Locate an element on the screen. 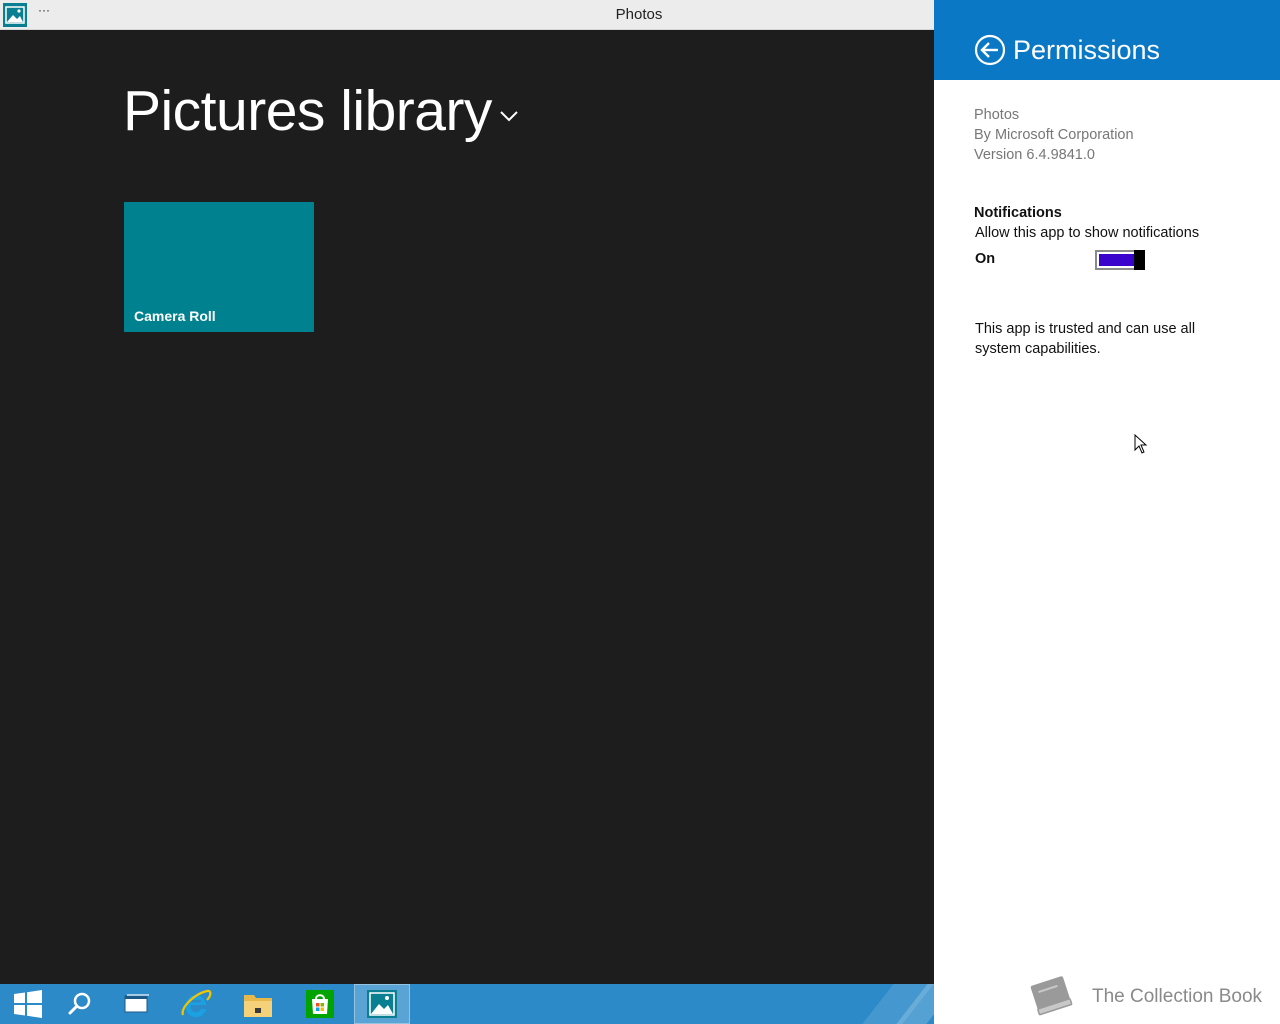 Image resolution: width=1280 pixels, height=1024 pixels. back-arrow-icon is located at coordinates (990, 52).